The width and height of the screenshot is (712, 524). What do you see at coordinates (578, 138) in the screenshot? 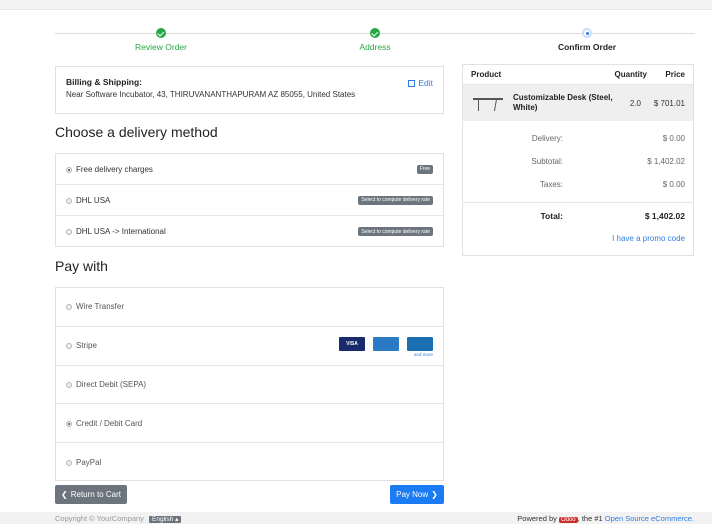
I see `delivery-line: Delivery: $ 0.00` at bounding box center [578, 138].